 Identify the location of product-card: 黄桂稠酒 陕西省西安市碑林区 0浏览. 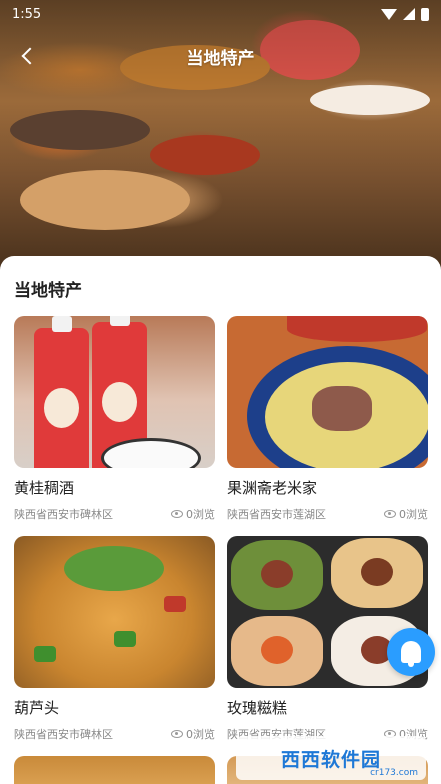
(114, 419).